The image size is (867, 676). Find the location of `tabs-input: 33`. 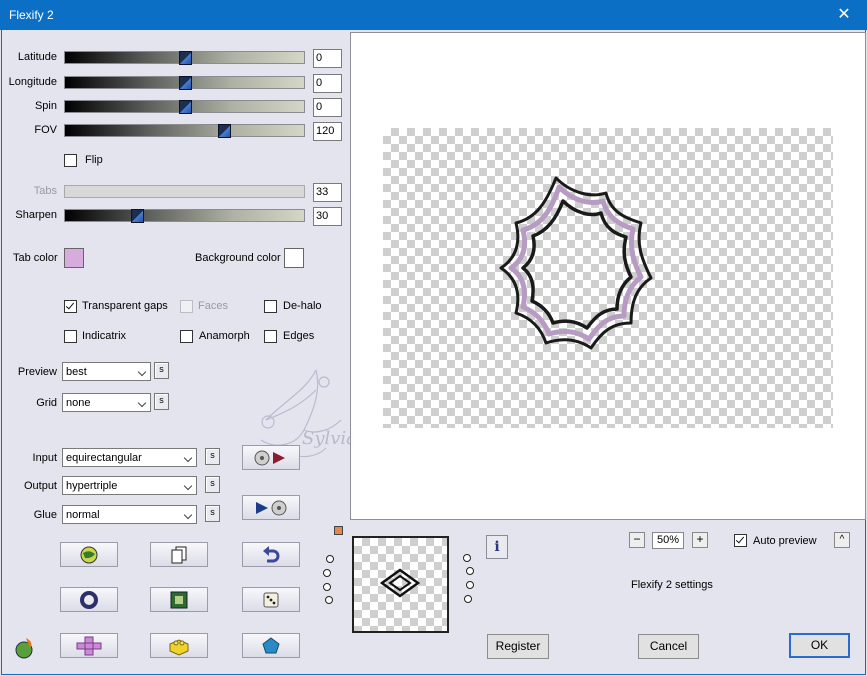

tabs-input: 33 is located at coordinates (327, 192).